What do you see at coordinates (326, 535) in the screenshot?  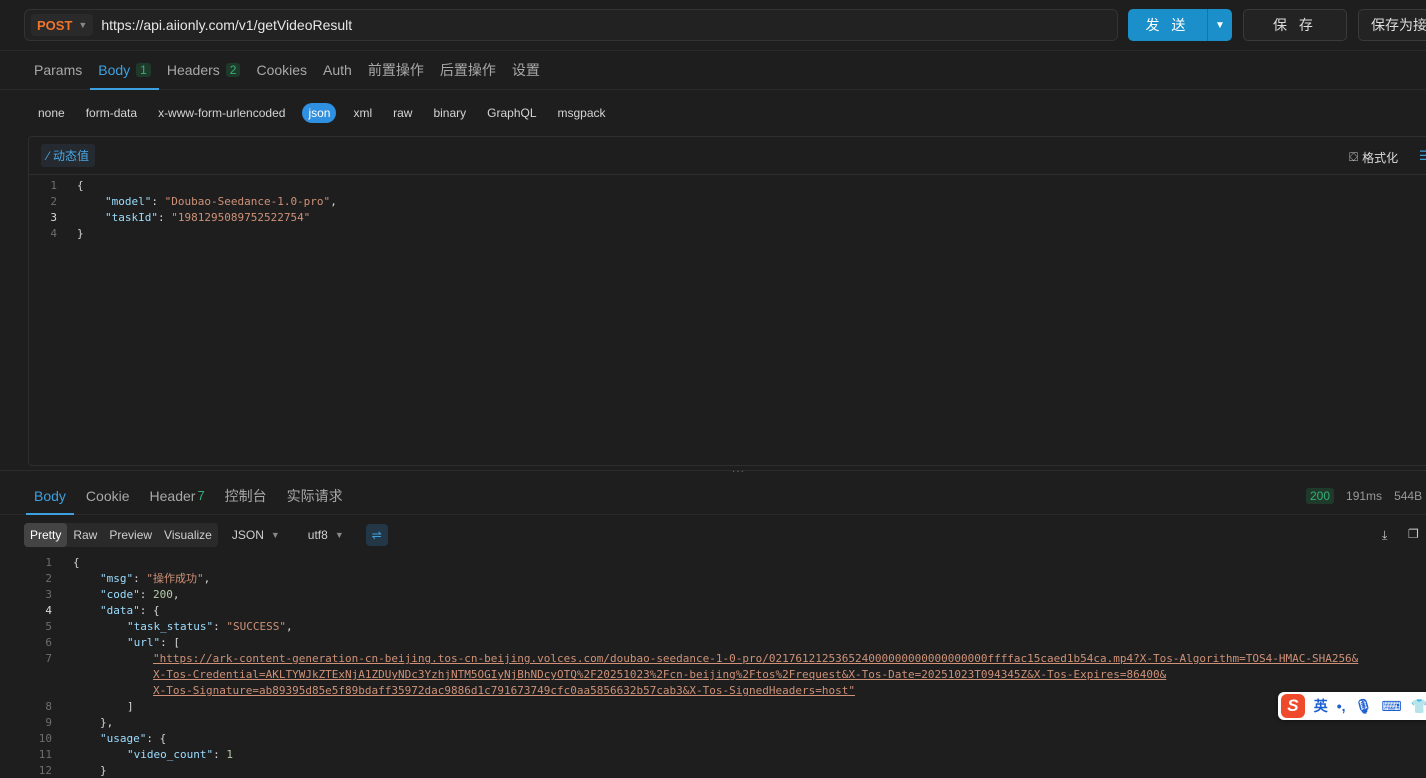 I see `encoding-select: utf8 ▼` at bounding box center [326, 535].